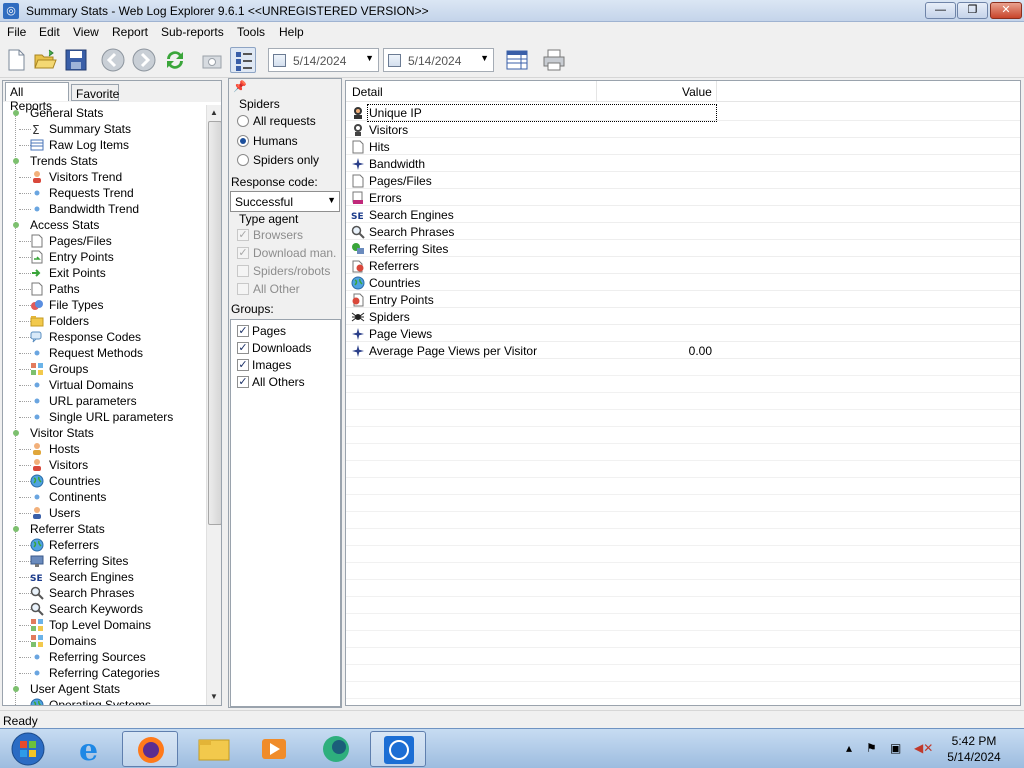  What do you see at coordinates (278, 382) in the screenshot?
I see `checkbox-all-others-label: All Others` at bounding box center [278, 382].